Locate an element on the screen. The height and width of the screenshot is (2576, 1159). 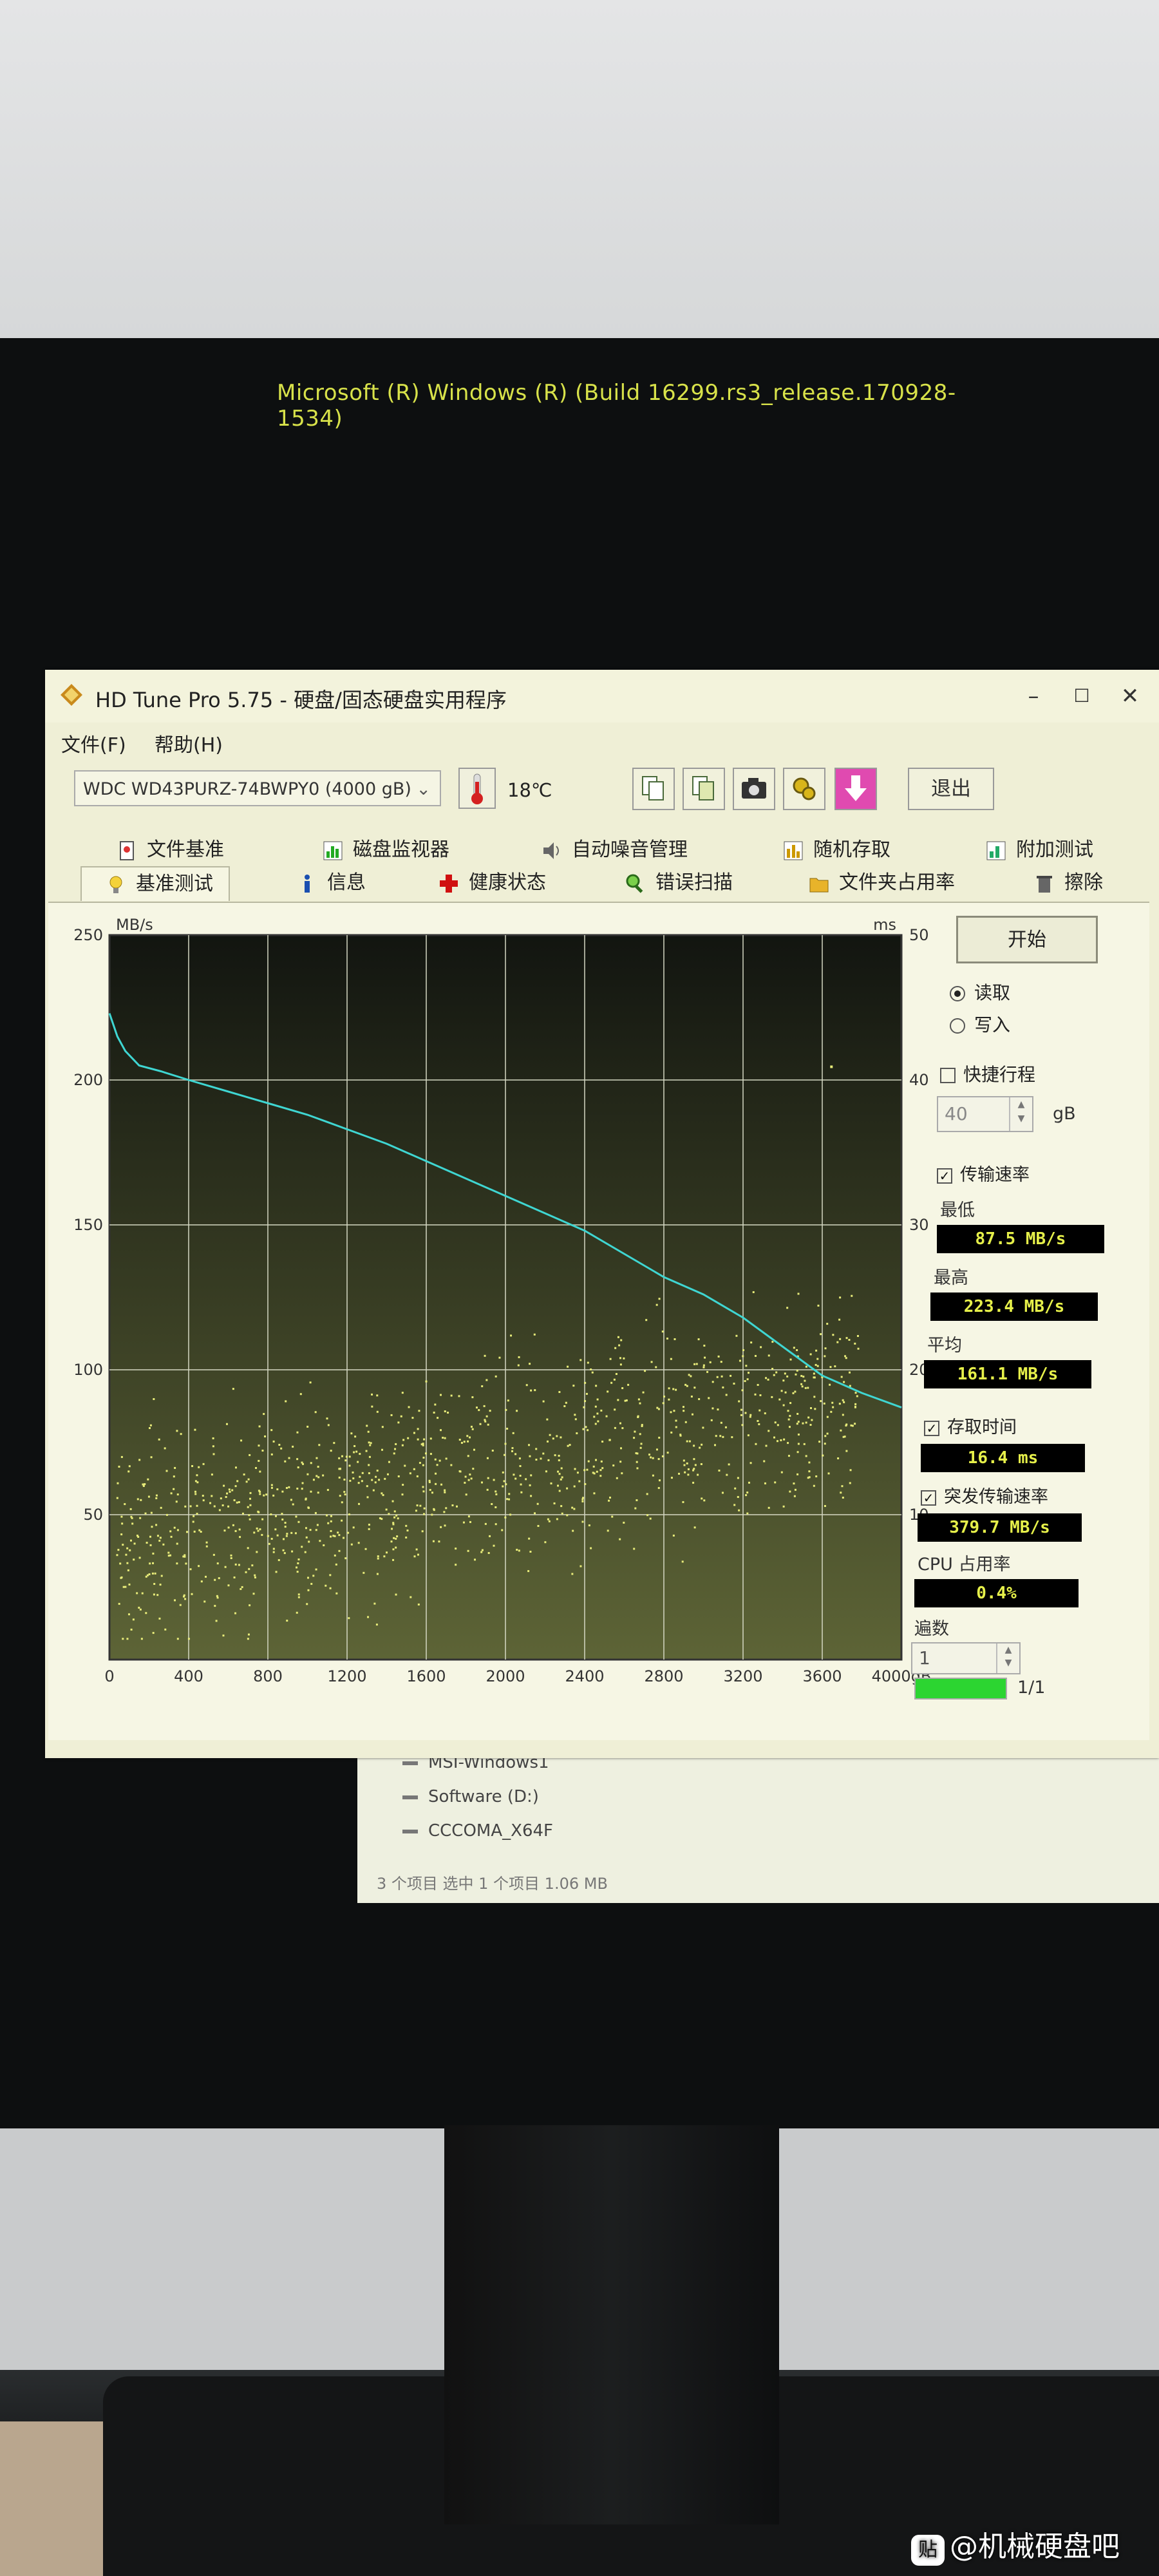
y-left-tick-label: 150 is located at coordinates (88, 1225).